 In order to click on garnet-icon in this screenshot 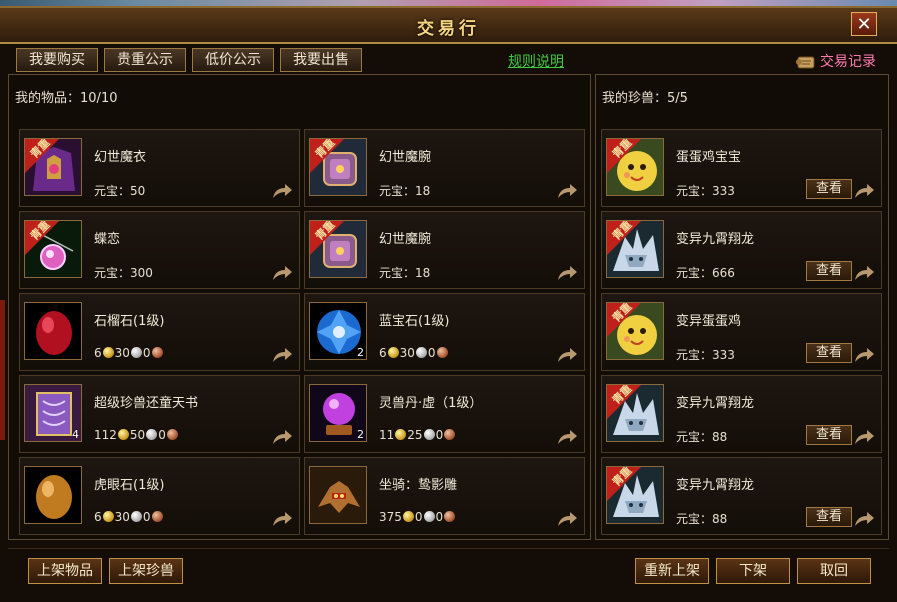, I will do `click(53, 331)`.